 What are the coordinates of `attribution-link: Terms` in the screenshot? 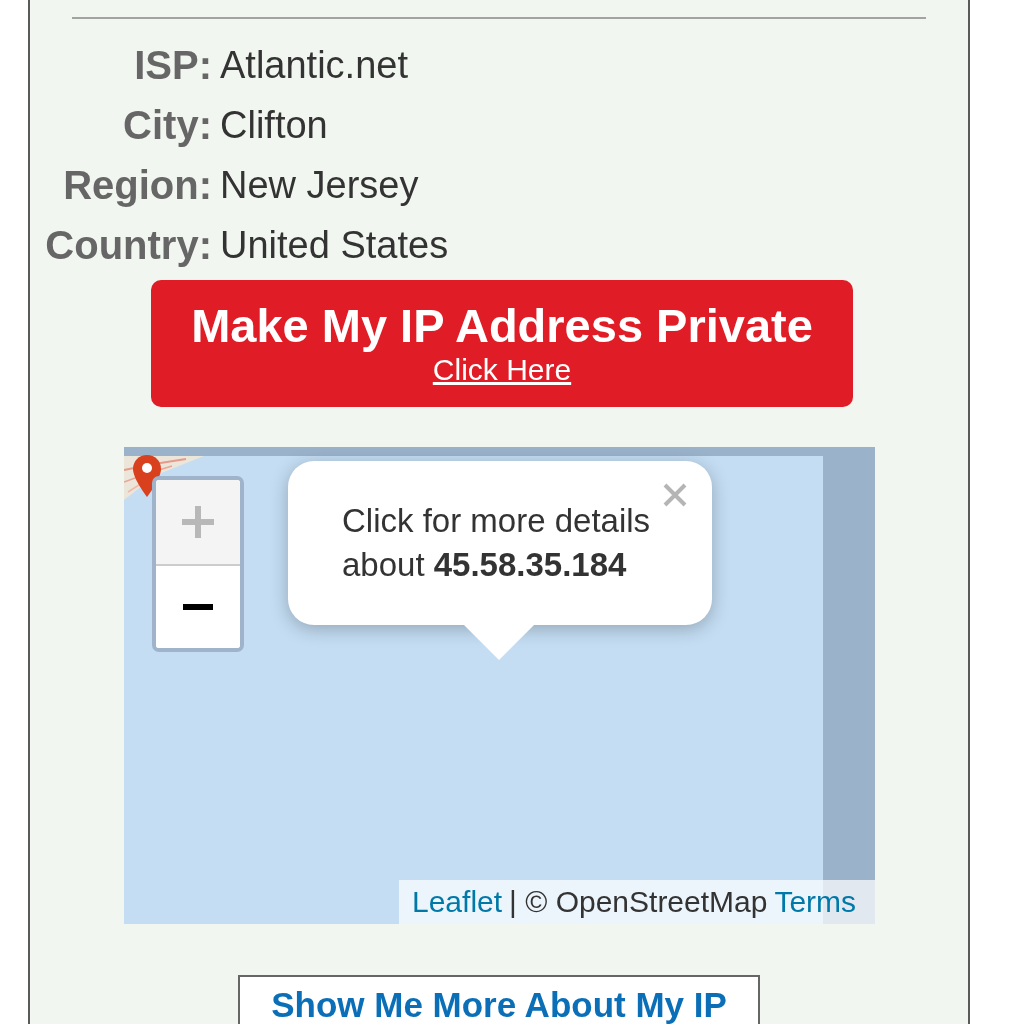 It's located at (815, 902).